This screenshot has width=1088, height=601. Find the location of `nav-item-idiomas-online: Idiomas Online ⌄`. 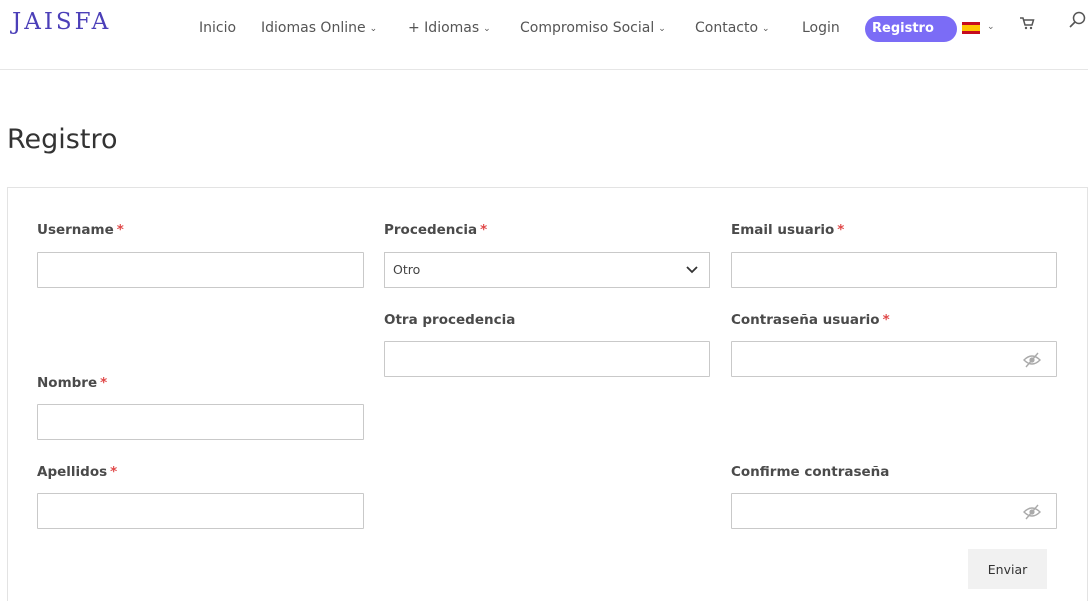

nav-item-idiomas-online: Idiomas Online ⌄ is located at coordinates (319, 28).